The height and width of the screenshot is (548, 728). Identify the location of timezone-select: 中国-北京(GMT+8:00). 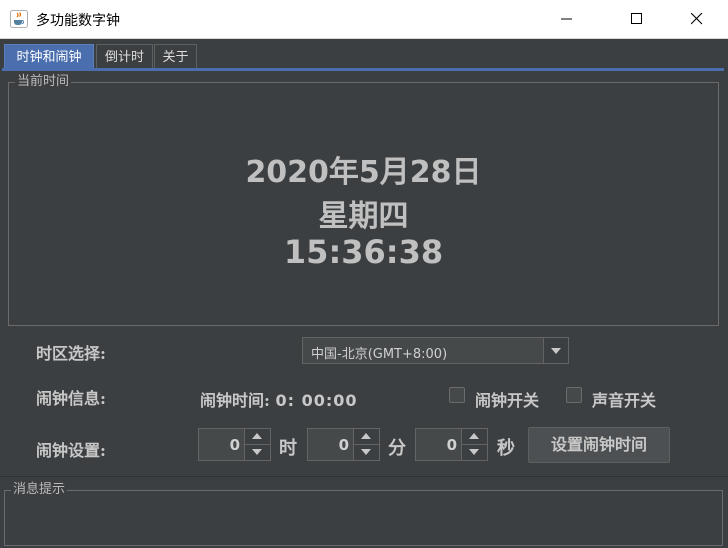
(435, 350).